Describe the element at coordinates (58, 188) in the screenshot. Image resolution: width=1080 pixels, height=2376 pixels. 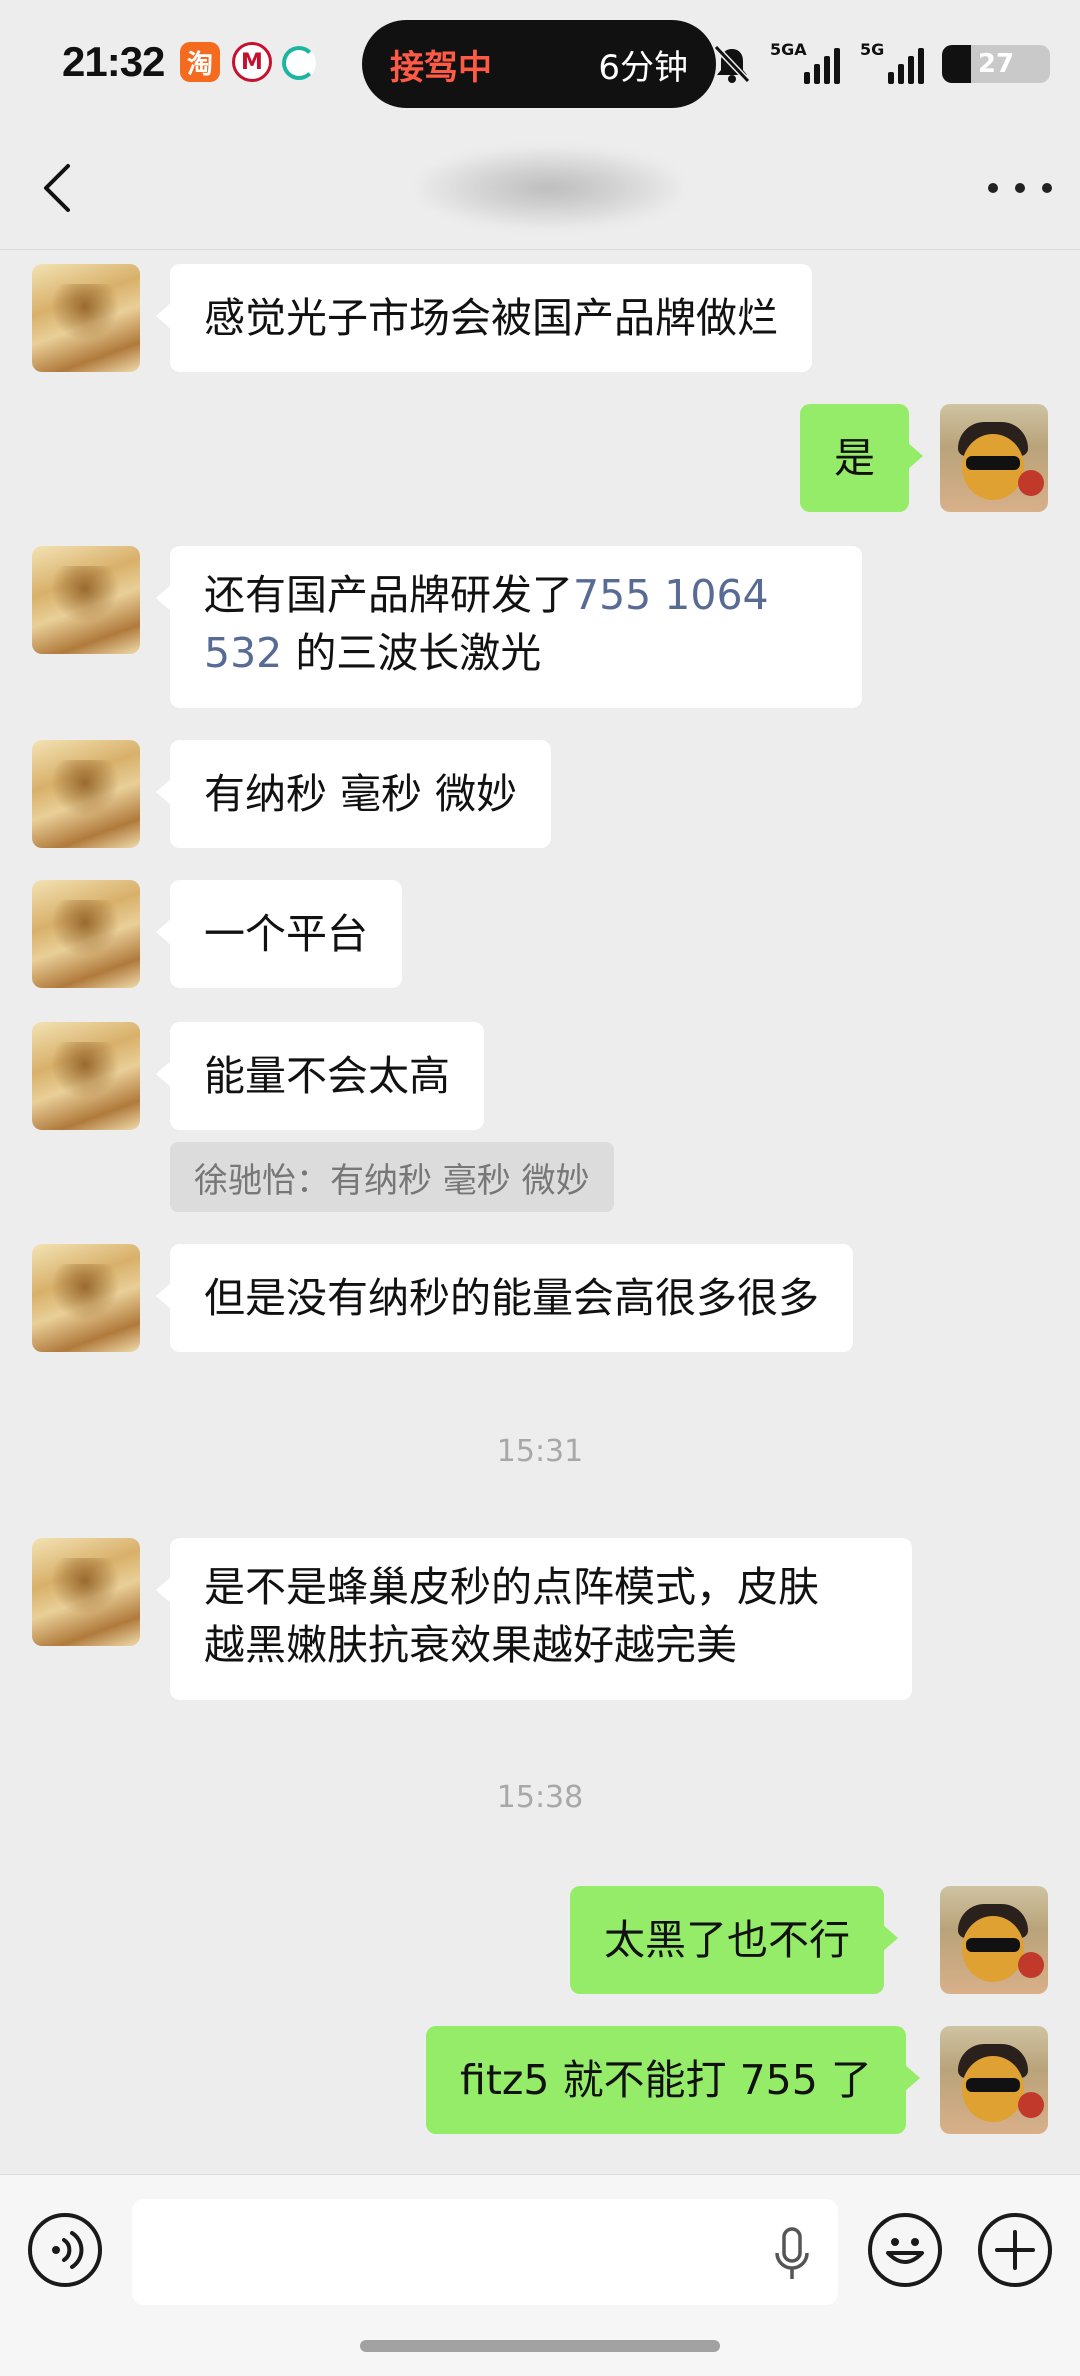
I see `chevron-left-icon` at that location.